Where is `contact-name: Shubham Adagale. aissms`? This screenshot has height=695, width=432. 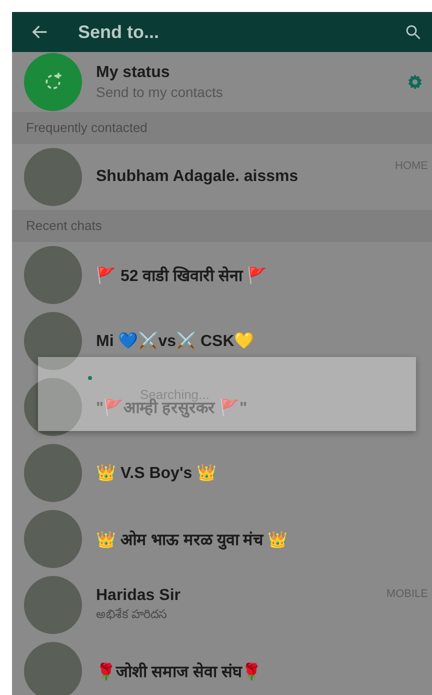
contact-name: Shubham Adagale. aissms is located at coordinates (198, 177).